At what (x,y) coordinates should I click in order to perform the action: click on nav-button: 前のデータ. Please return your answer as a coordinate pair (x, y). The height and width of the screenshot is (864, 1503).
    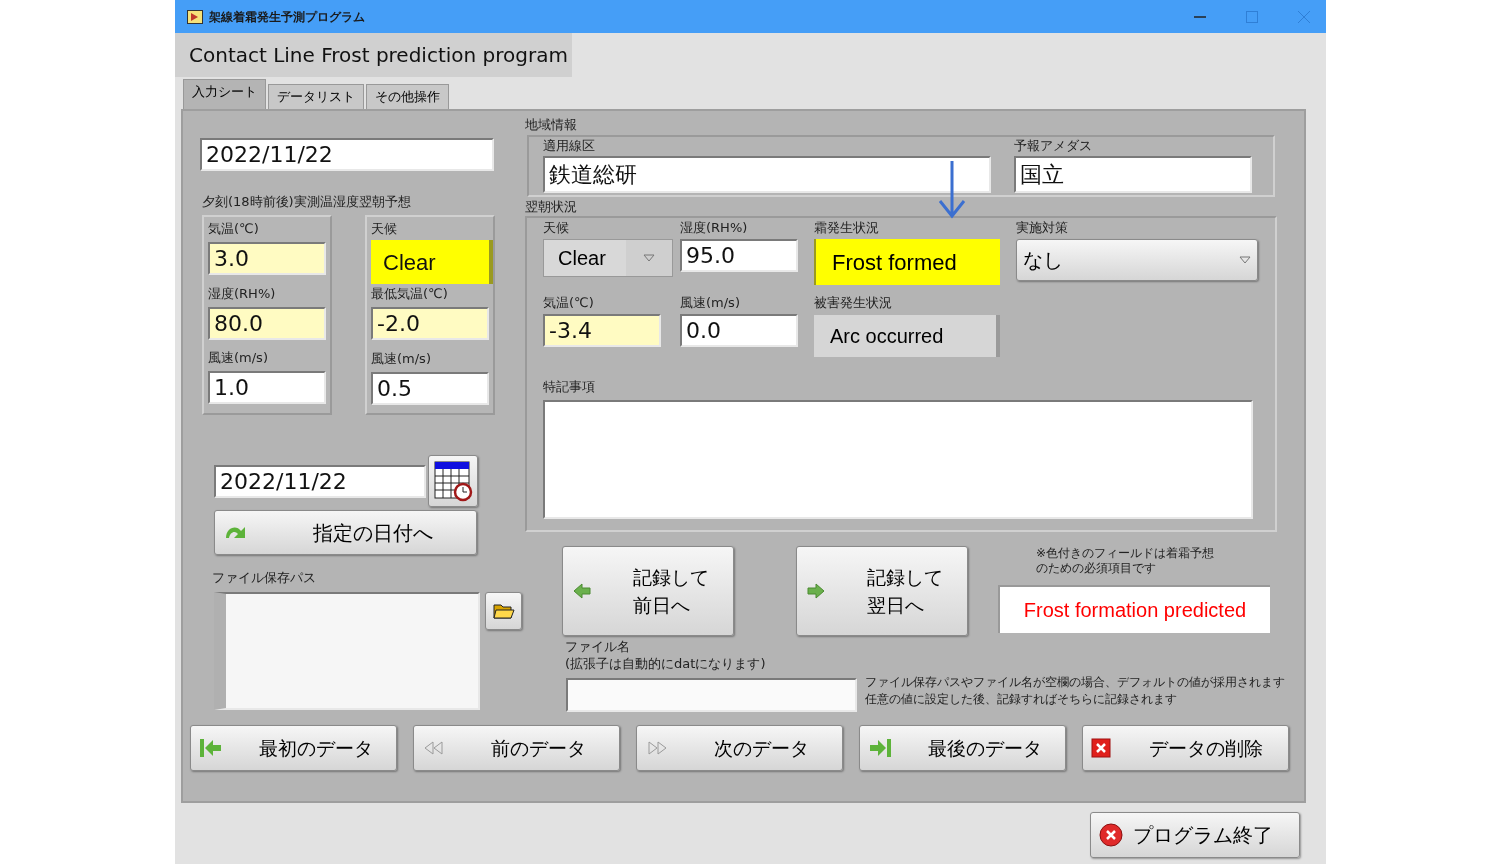
    Looking at the image, I should click on (516, 748).